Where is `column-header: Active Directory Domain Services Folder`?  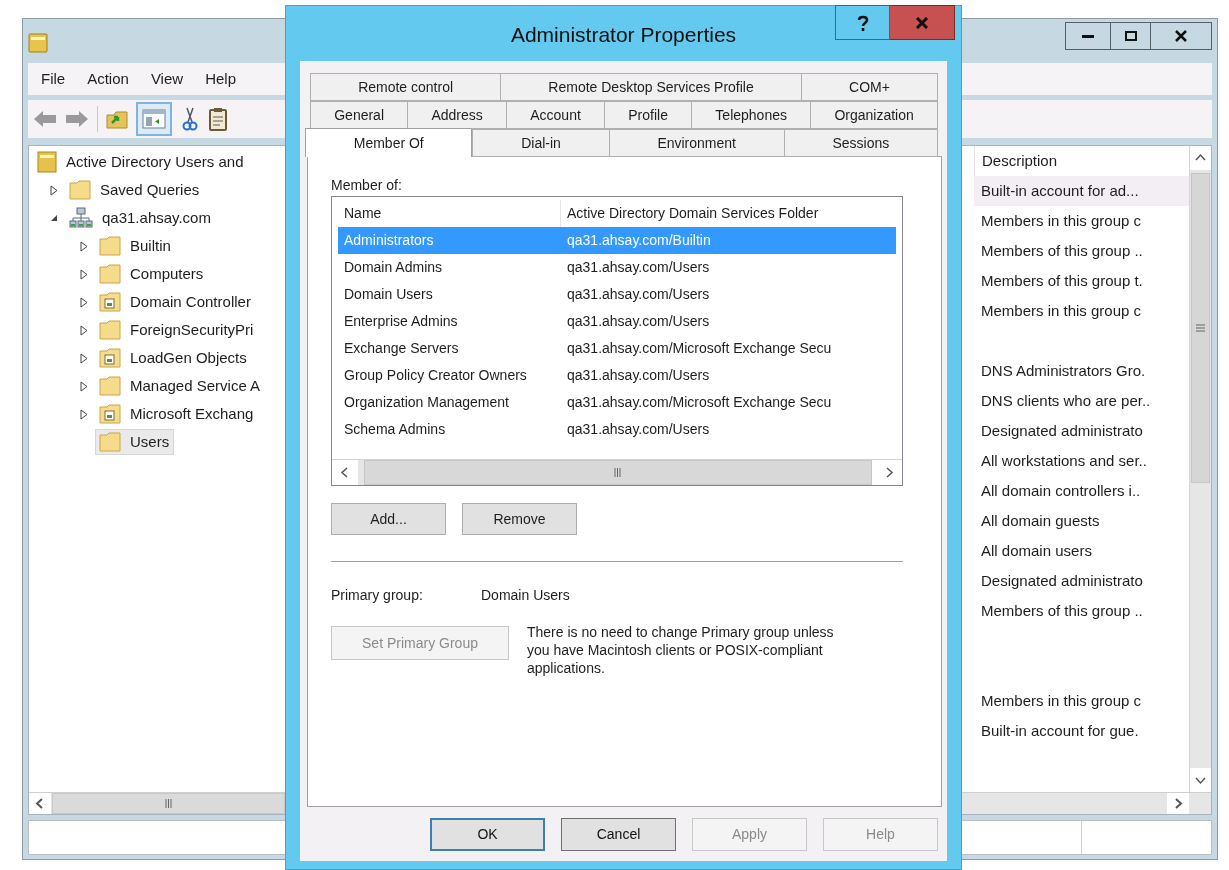 column-header: Active Directory Domain Services Folder is located at coordinates (728, 213).